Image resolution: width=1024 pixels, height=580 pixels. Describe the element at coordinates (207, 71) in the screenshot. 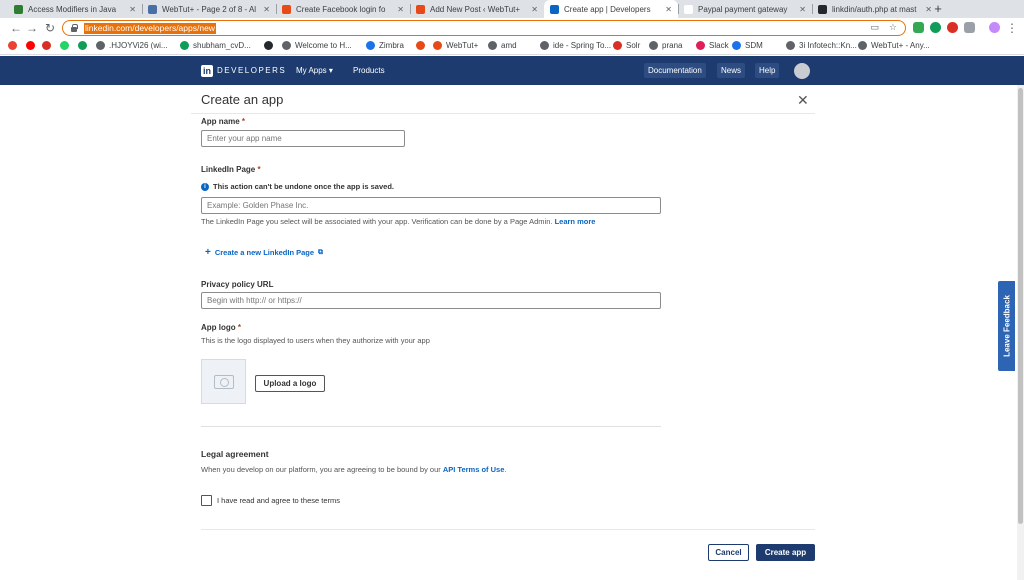

I see `linkedin-logo-icon: in` at that location.